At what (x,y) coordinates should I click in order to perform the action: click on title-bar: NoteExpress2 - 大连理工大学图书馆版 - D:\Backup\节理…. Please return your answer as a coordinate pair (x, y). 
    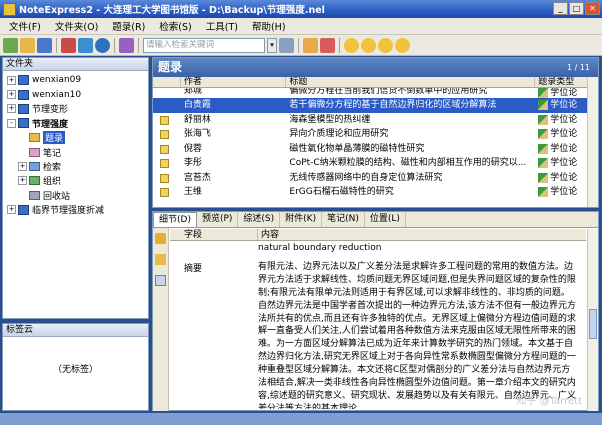
    Looking at the image, I should click on (301, 9).